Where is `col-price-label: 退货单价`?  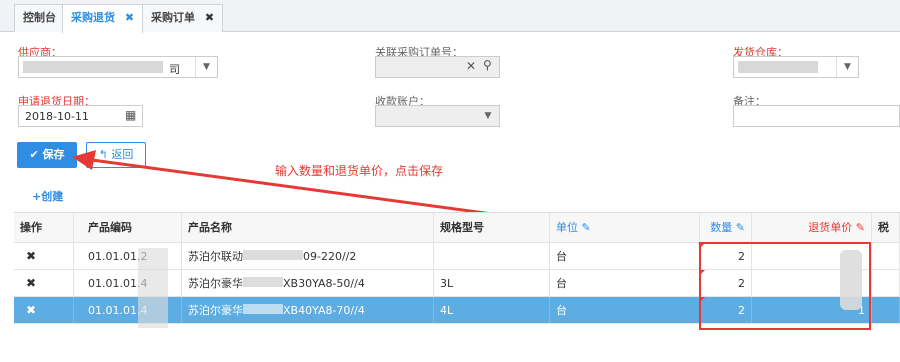 col-price-label: 退货单价 is located at coordinates (830, 227).